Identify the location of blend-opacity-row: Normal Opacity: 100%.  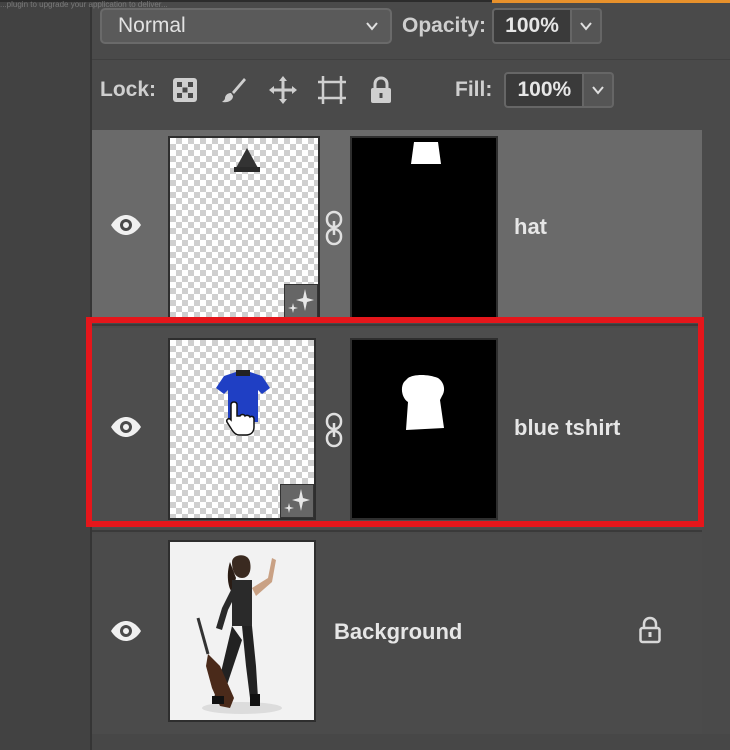
(351, 26).